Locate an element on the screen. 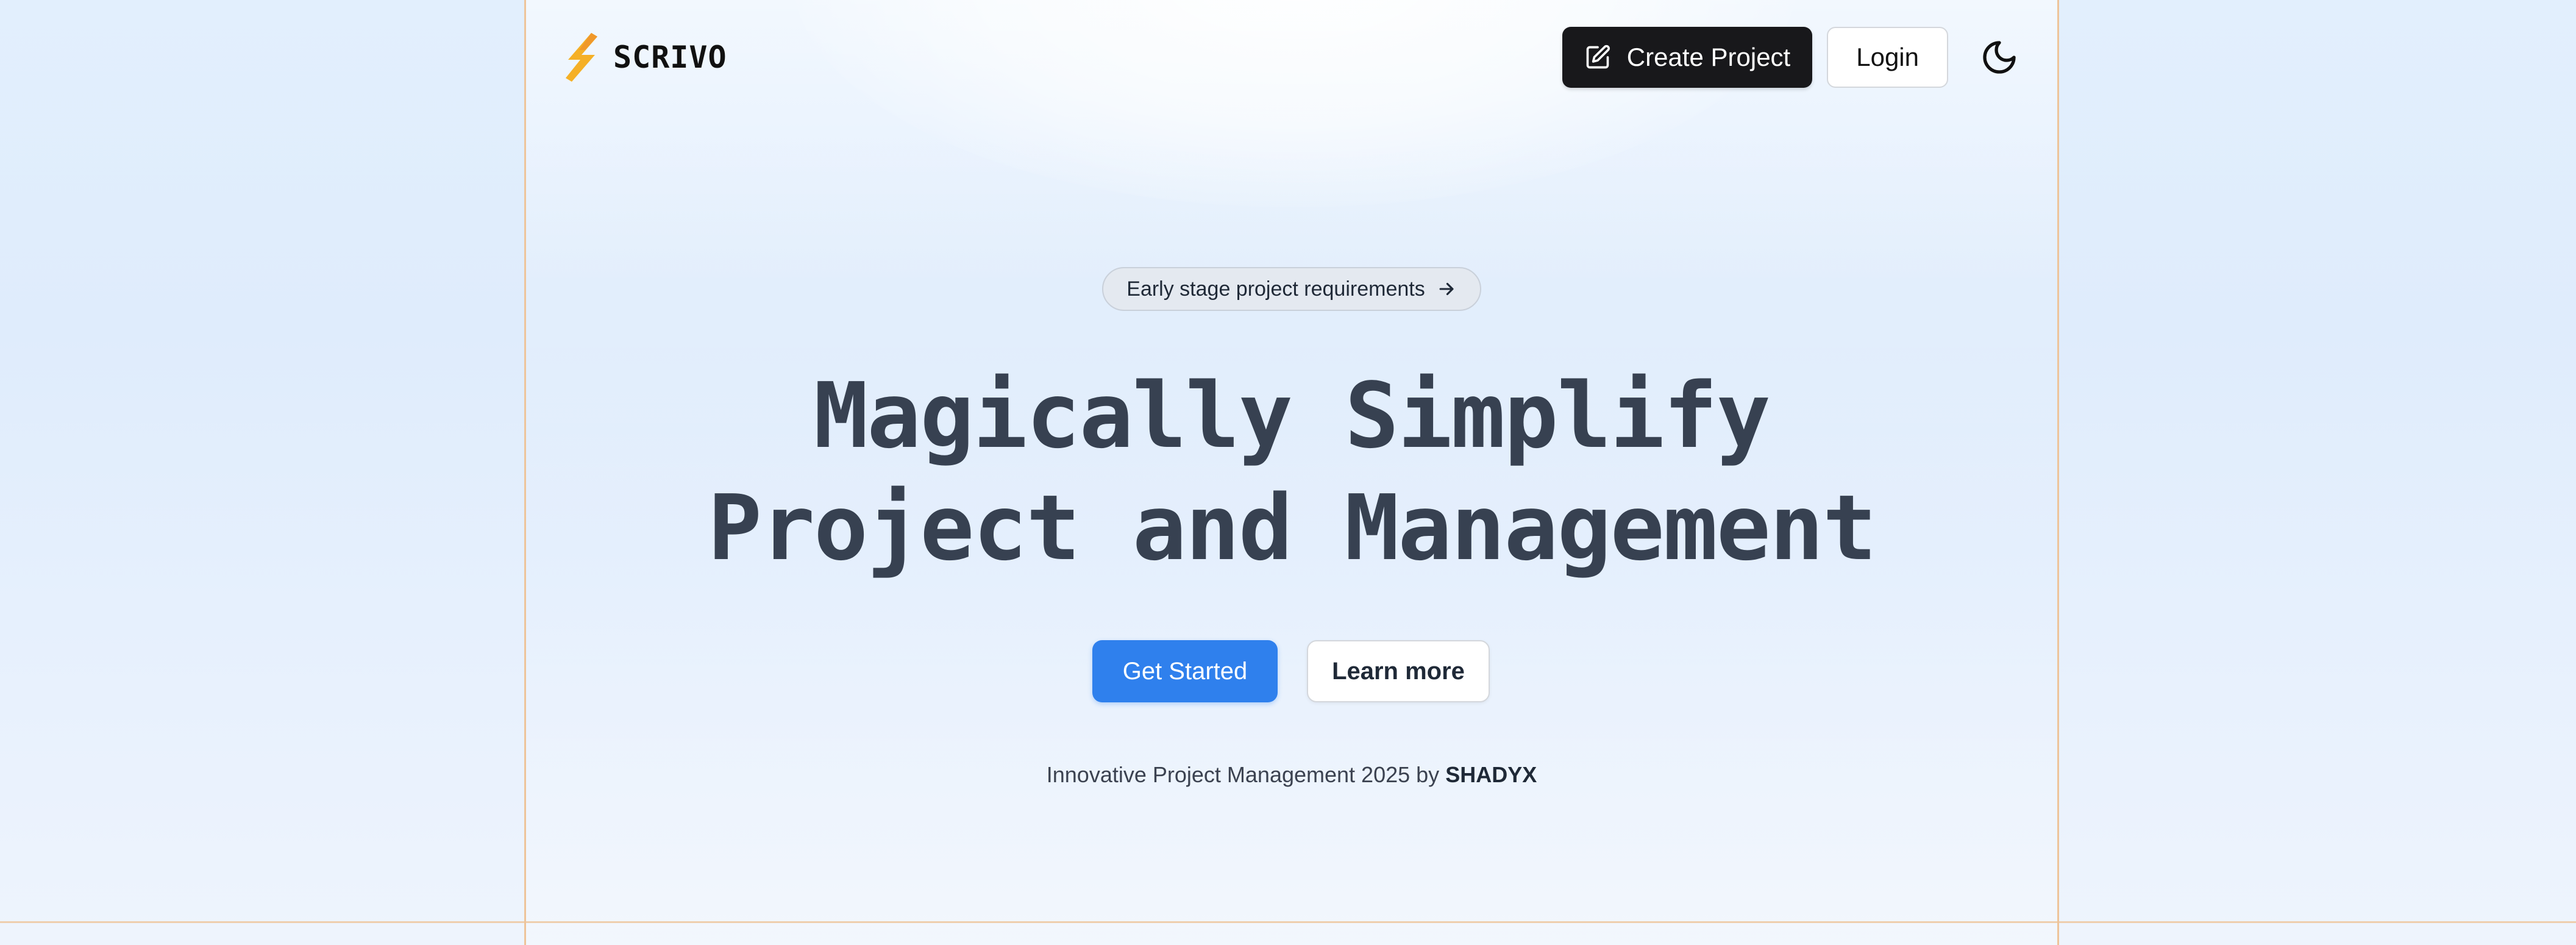  hero-actions: Get Started Learn more is located at coordinates (1291, 671).